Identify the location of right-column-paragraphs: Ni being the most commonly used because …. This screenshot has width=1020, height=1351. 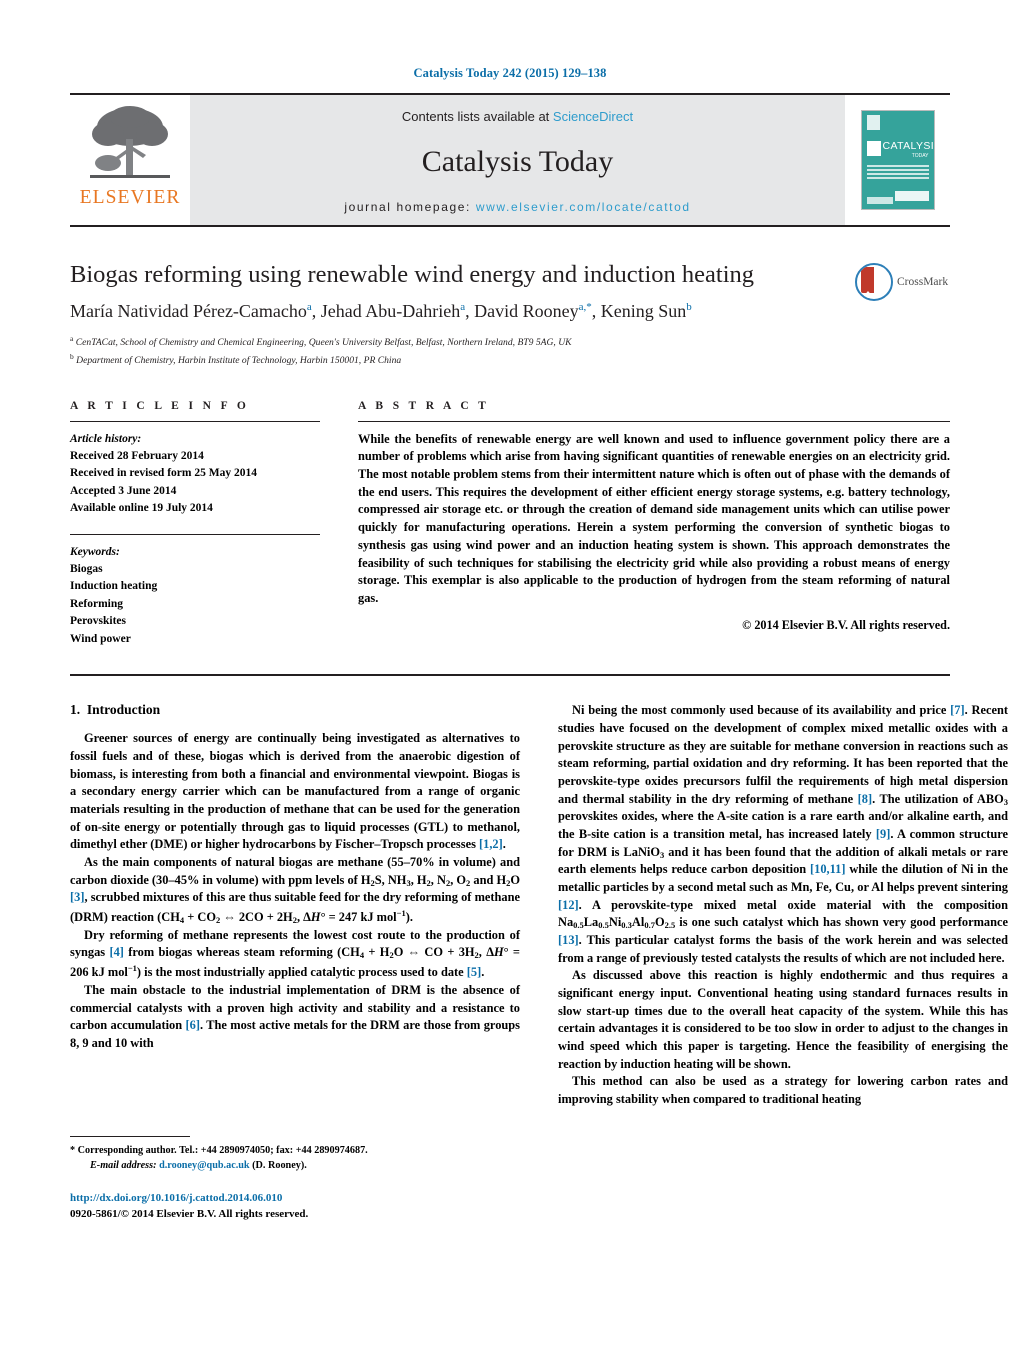
(783, 905).